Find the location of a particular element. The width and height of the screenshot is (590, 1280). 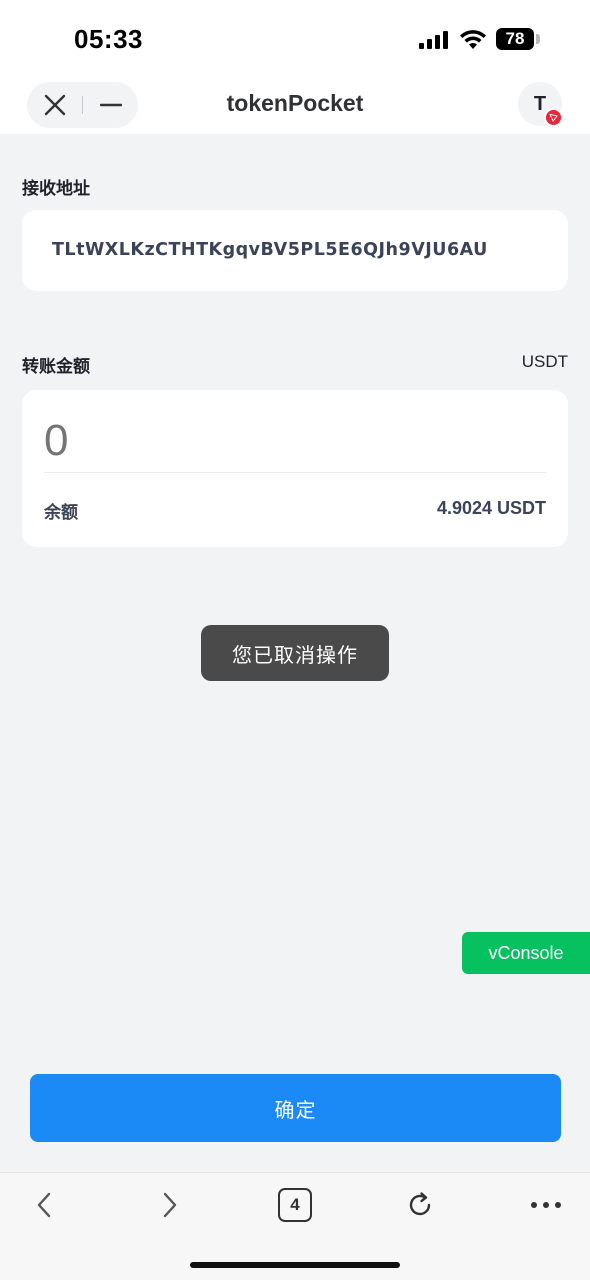

more-icon is located at coordinates (546, 1205).